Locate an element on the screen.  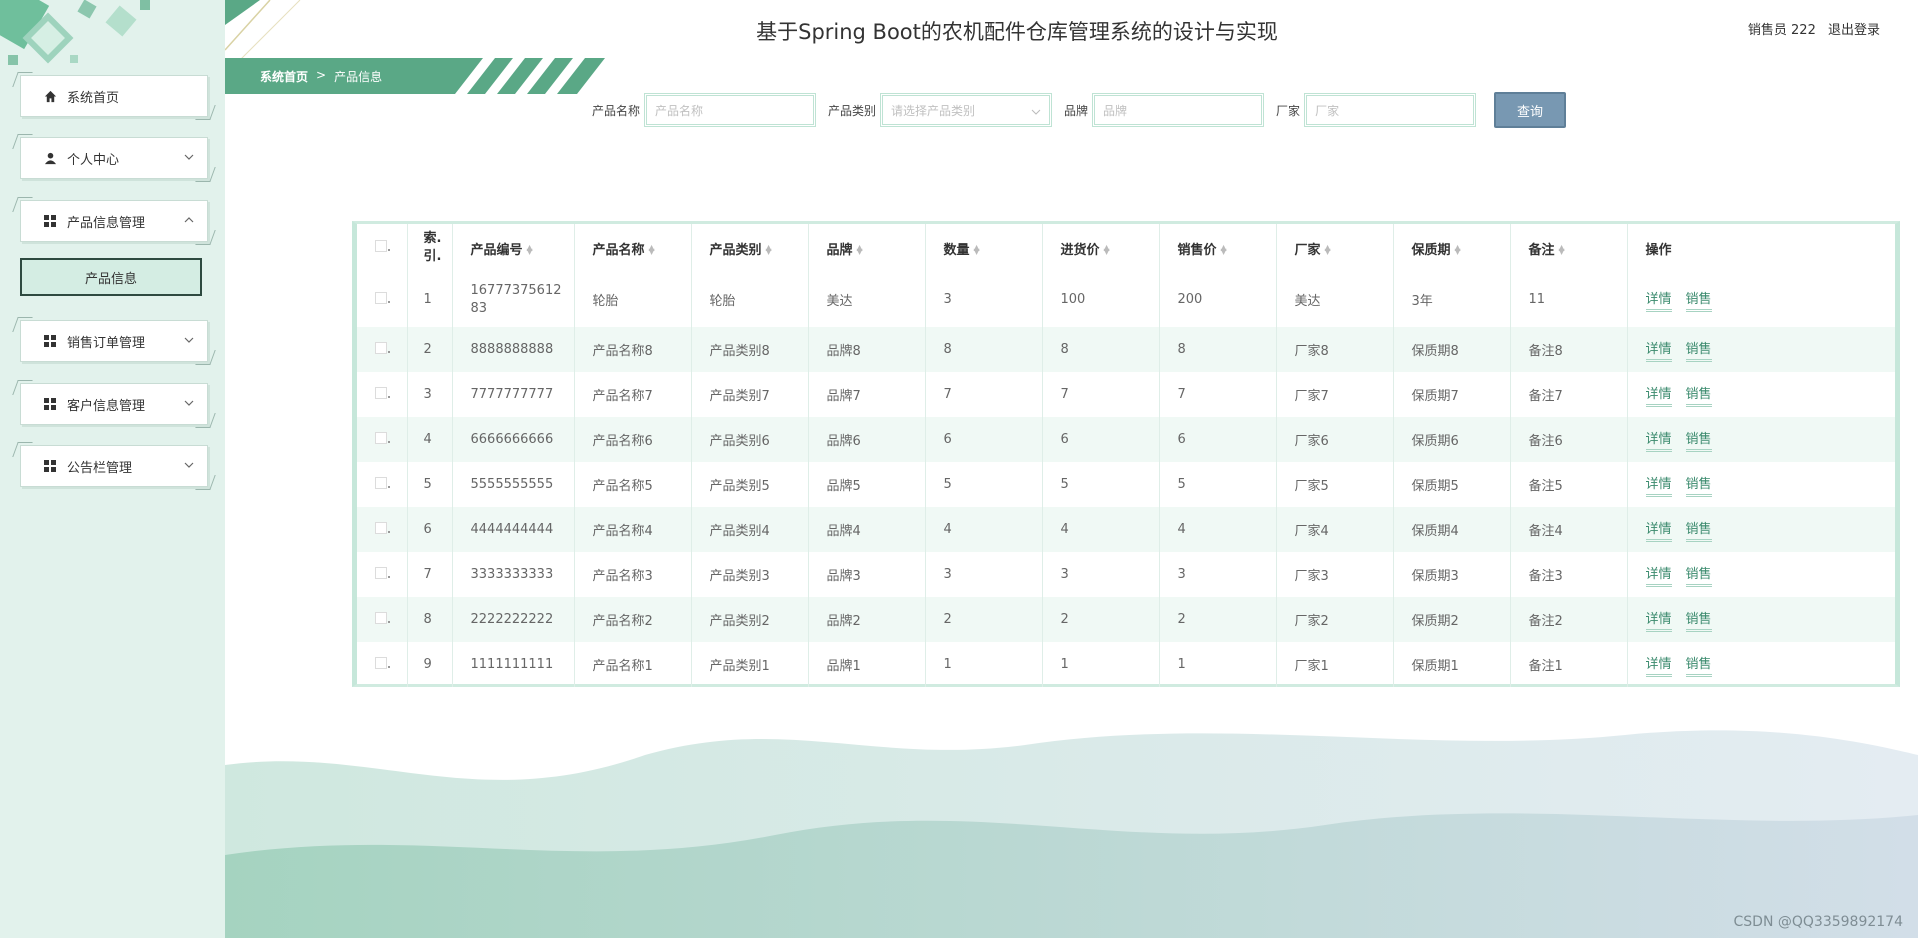
cell-purchase-price: 6 is located at coordinates (1101, 439).